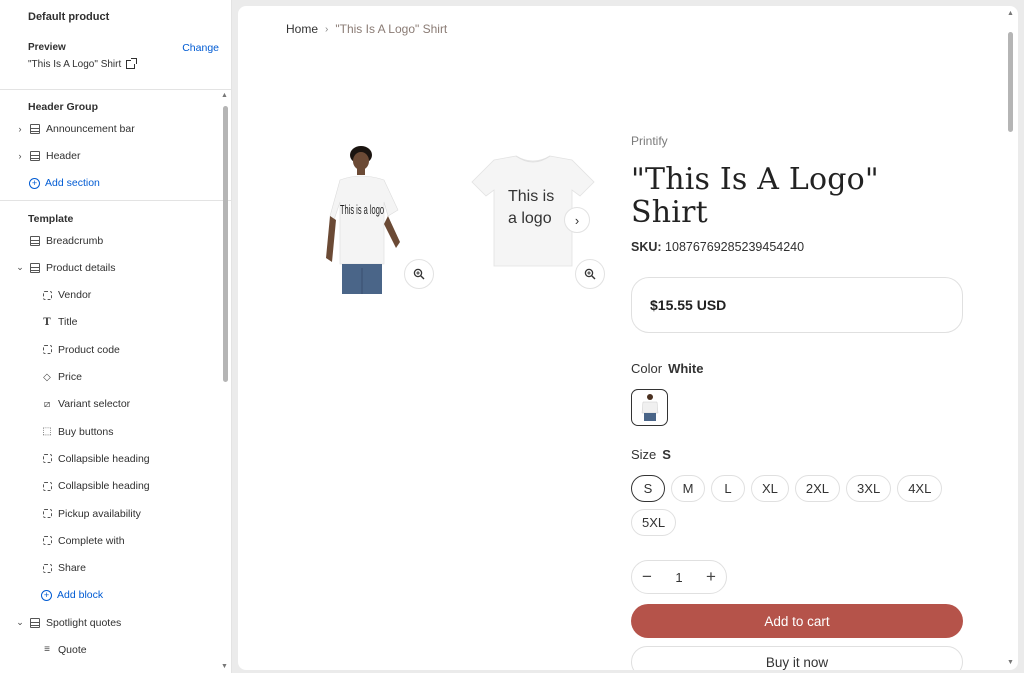 The image size is (1024, 673). Describe the element at coordinates (81, 267) in the screenshot. I see `sidebar-item-label: Product details` at that location.